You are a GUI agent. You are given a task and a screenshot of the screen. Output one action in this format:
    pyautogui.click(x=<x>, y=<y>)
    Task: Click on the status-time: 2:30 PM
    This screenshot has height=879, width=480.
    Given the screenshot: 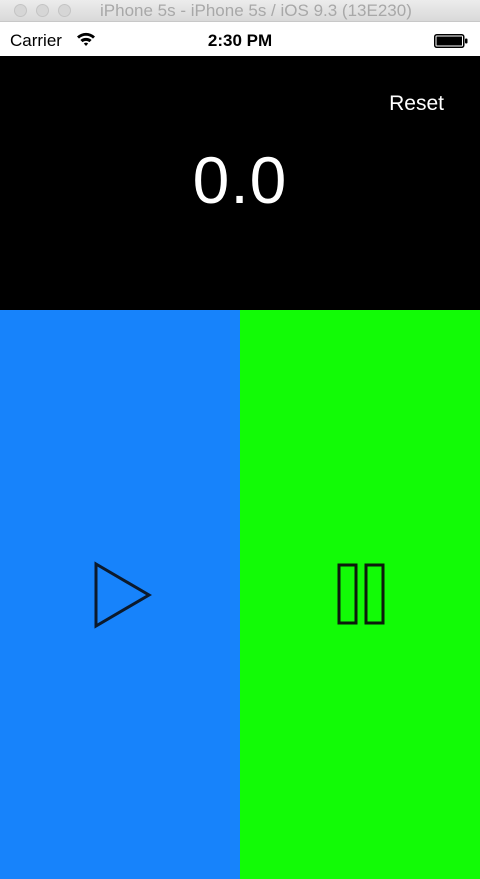 What is the action you would take?
    pyautogui.click(x=240, y=40)
    